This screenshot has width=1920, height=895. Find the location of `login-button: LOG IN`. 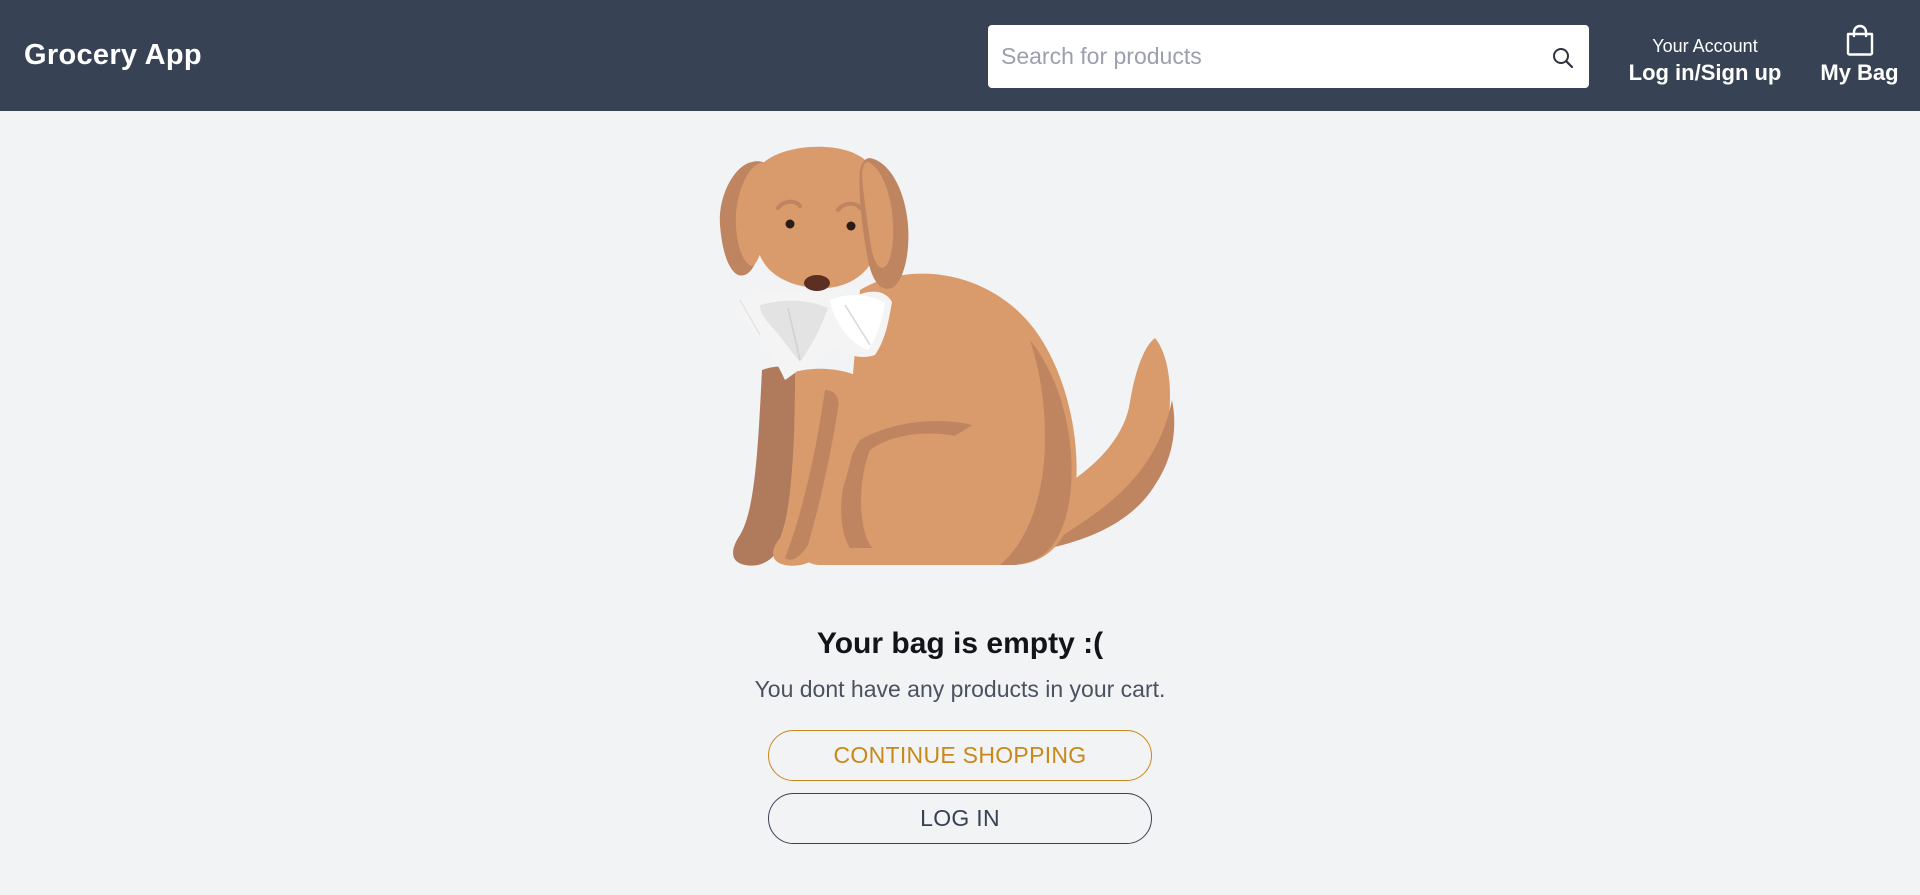

login-button: LOG IN is located at coordinates (960, 818).